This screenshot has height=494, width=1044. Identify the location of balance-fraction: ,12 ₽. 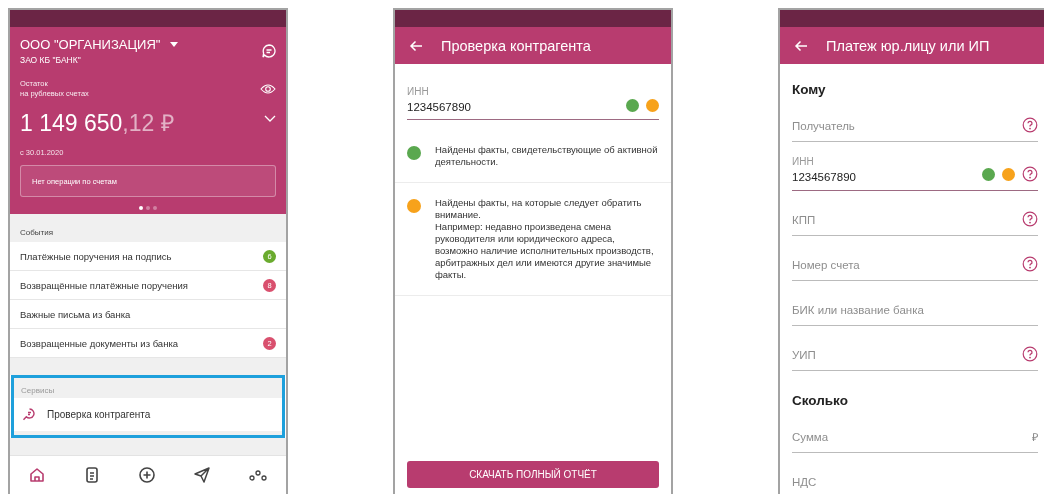
(148, 123).